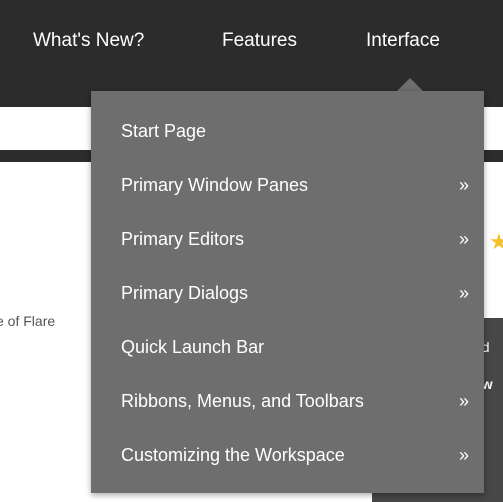  I want to click on menu-item-primary-dialogs: Primary Dialogs », so click(287, 295).